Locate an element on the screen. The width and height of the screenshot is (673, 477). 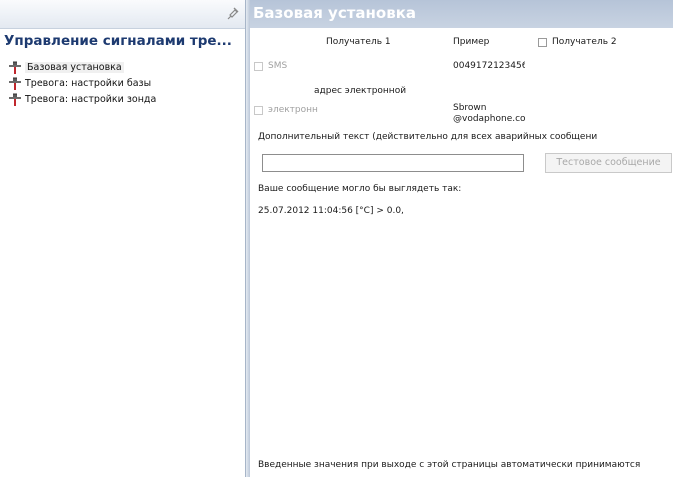
tree-item-label: Базовая установка is located at coordinates (74, 67).